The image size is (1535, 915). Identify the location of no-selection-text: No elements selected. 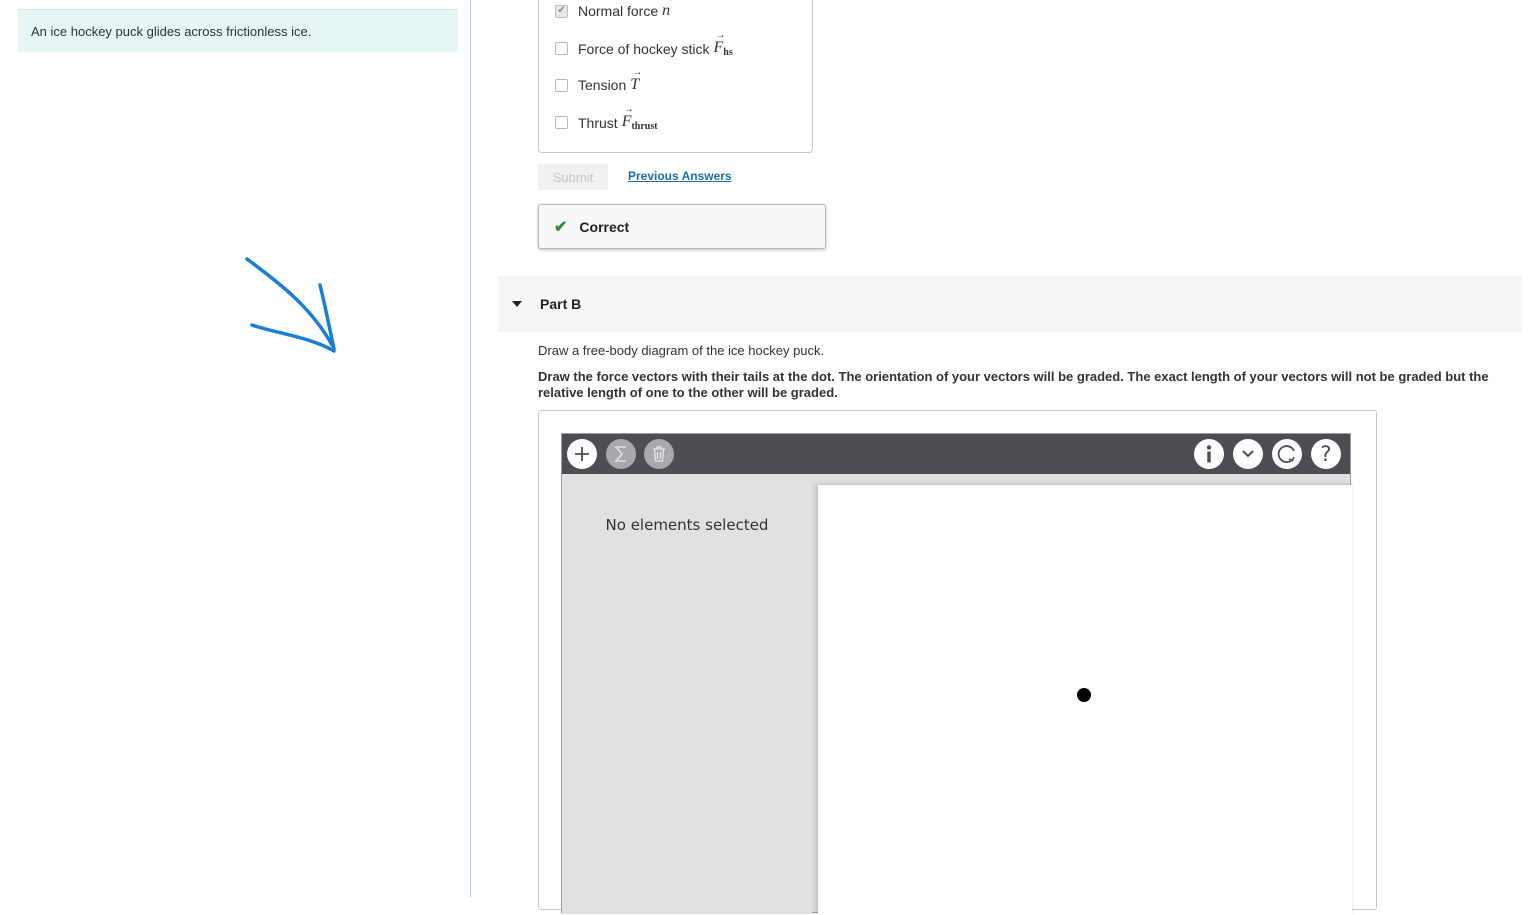
(687, 525).